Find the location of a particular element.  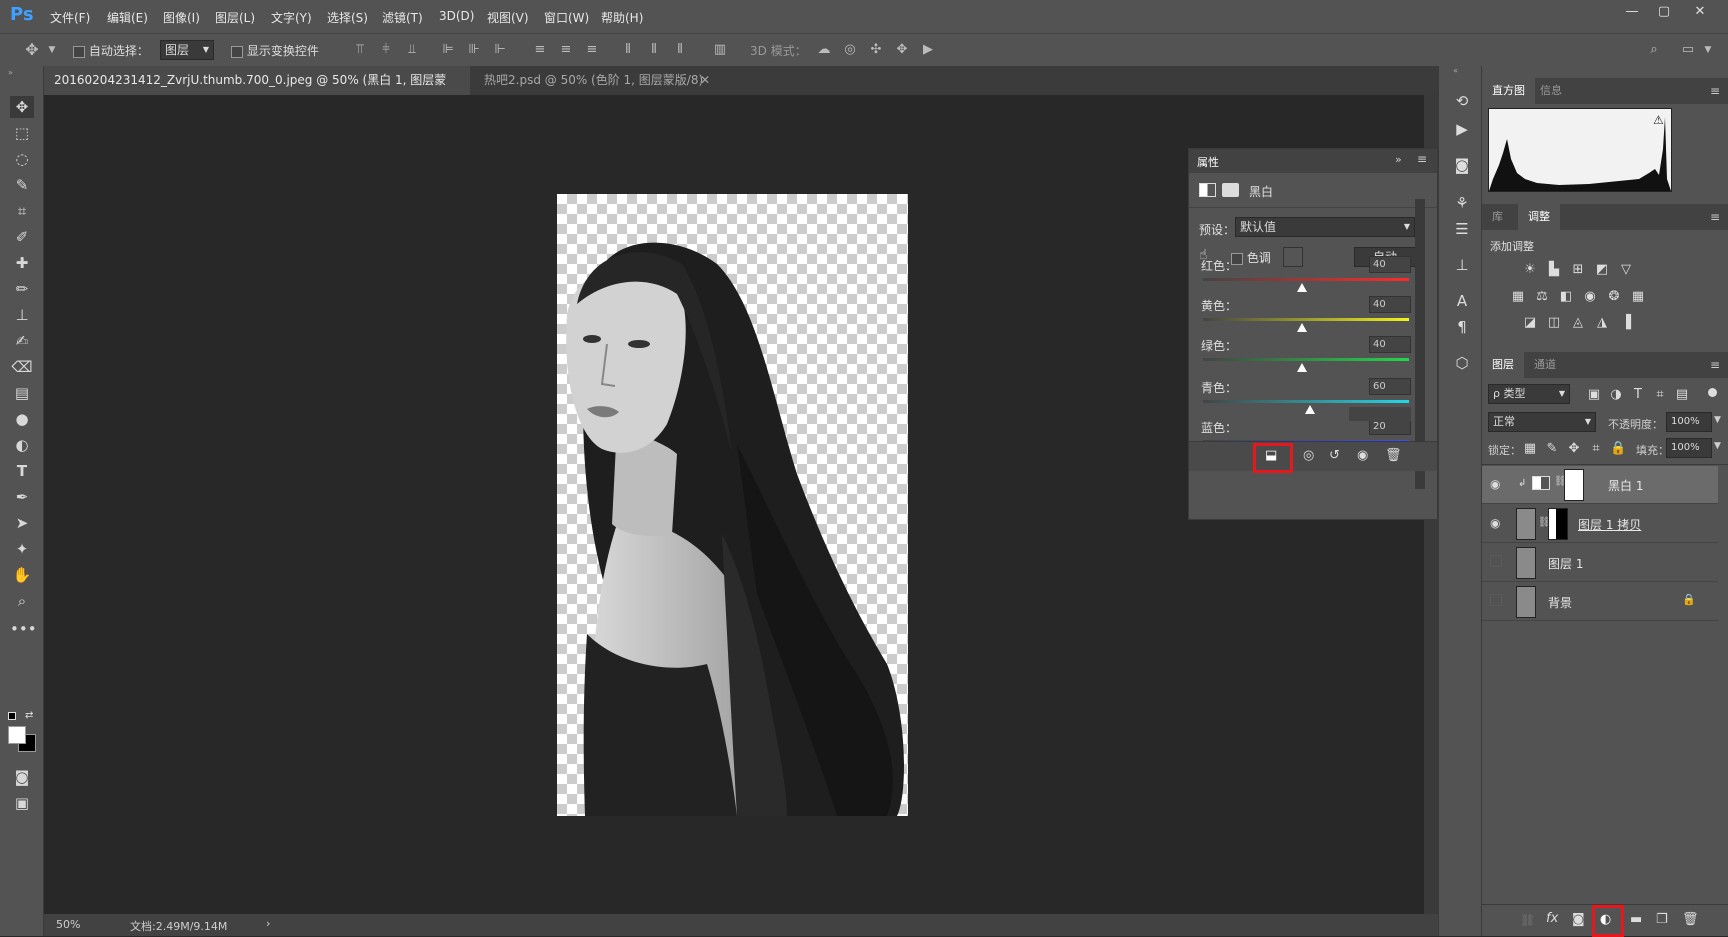

green-slider-track is located at coordinates (1306, 359).